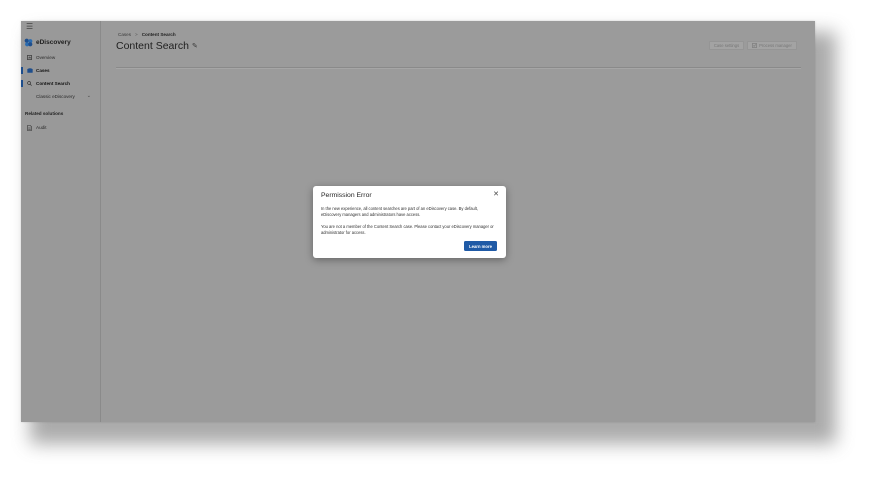 Image resolution: width=870 pixels, height=477 pixels. Describe the element at coordinates (53, 83) in the screenshot. I see `sidebar-item-label: Content Search` at that location.